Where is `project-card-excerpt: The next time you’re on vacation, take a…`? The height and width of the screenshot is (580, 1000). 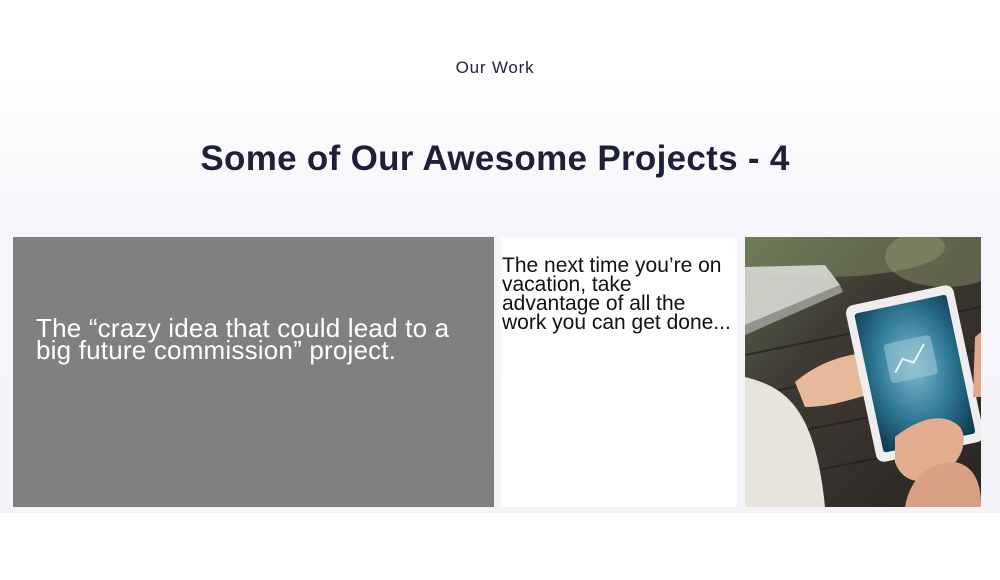 project-card-excerpt: The next time you’re on vacation, take a… is located at coordinates (617, 294).